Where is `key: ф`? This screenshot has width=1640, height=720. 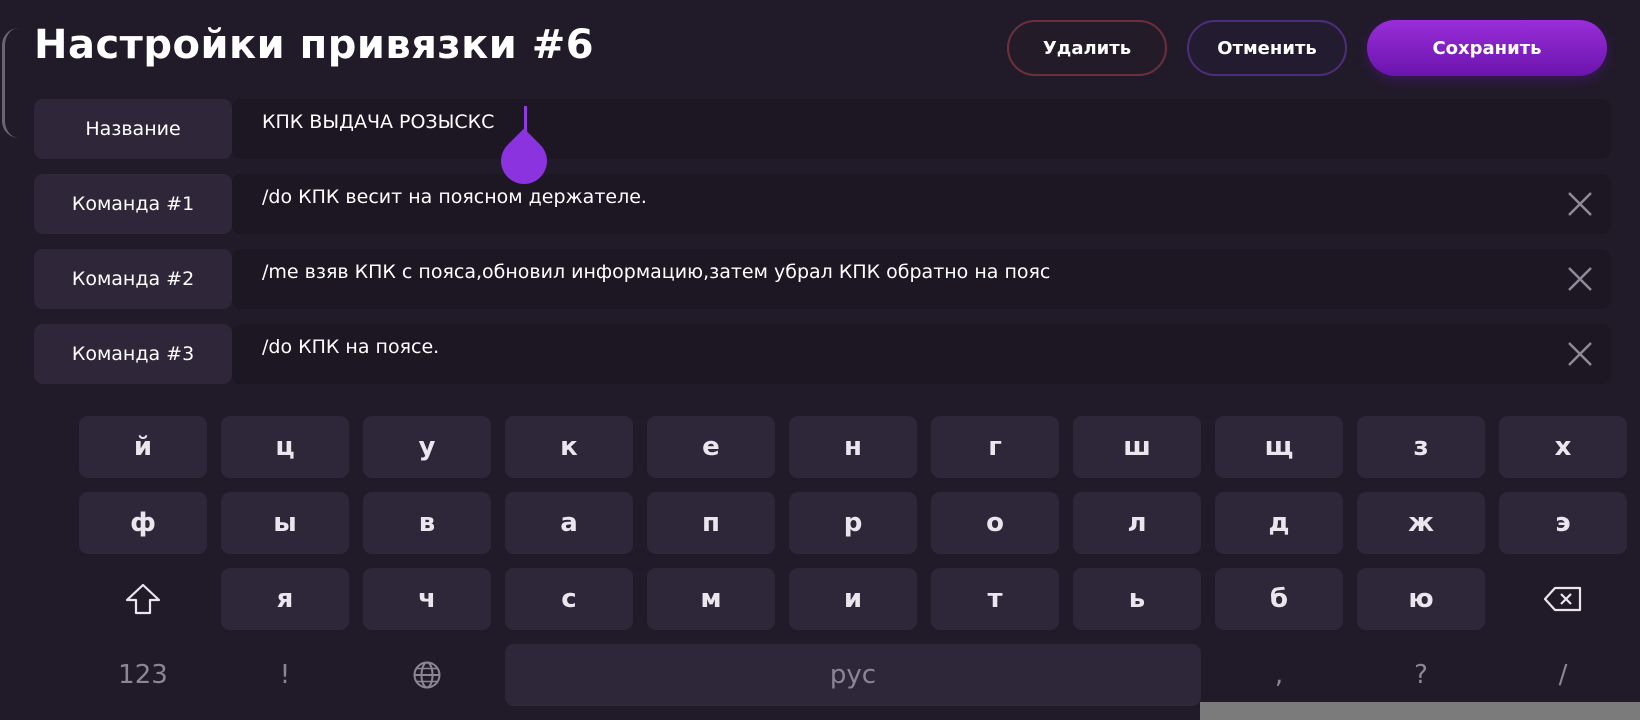 key: ф is located at coordinates (143, 523).